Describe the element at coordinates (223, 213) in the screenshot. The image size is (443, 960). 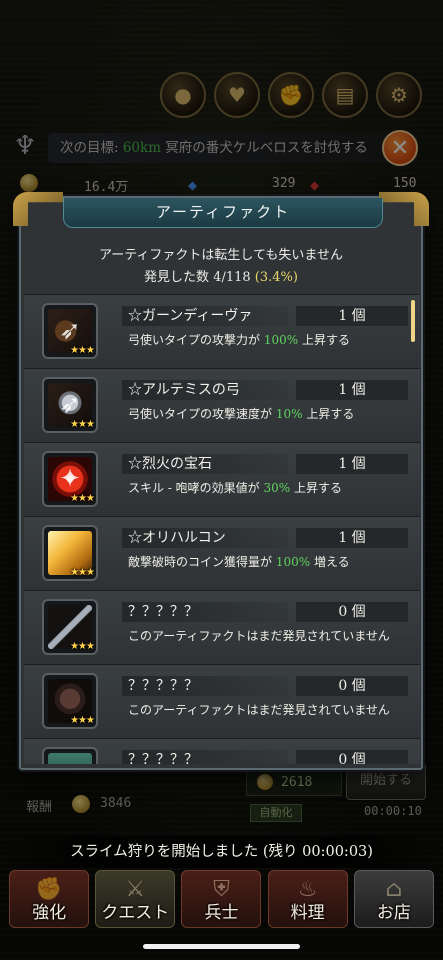
I see `modal-title: アーティファクト` at that location.